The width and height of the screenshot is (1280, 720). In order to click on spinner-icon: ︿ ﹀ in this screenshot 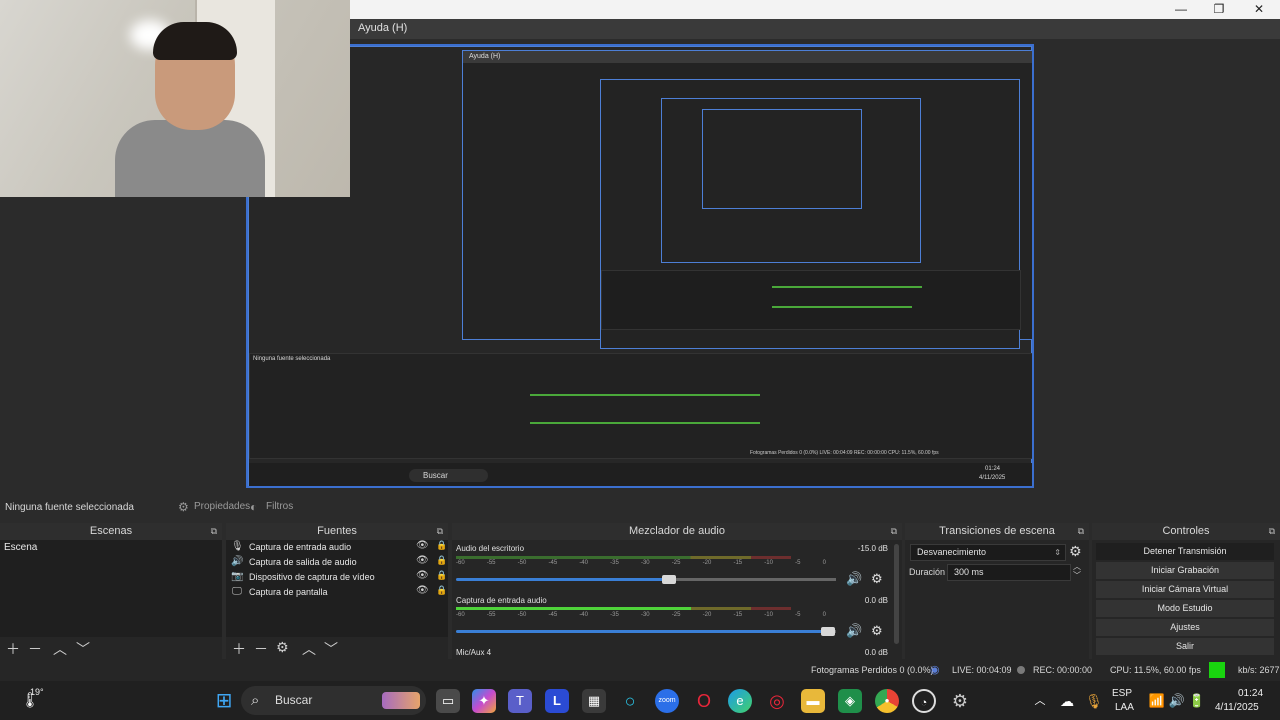, I will do `click(1077, 571)`.